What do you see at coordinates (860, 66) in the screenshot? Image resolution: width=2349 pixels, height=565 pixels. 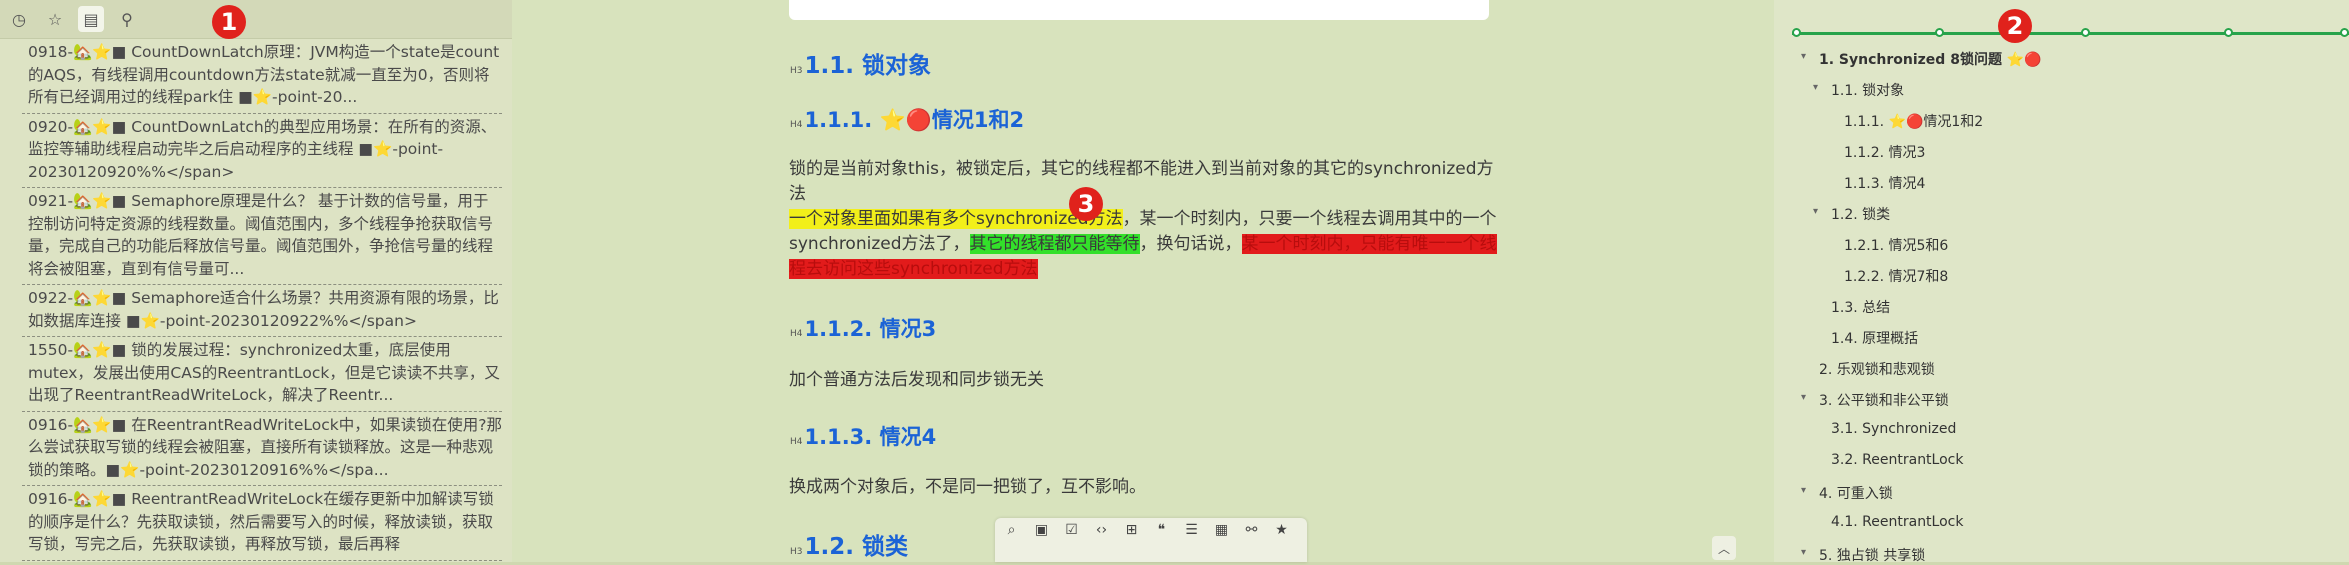 I see `heading-h3: H31.1. 锁对象` at bounding box center [860, 66].